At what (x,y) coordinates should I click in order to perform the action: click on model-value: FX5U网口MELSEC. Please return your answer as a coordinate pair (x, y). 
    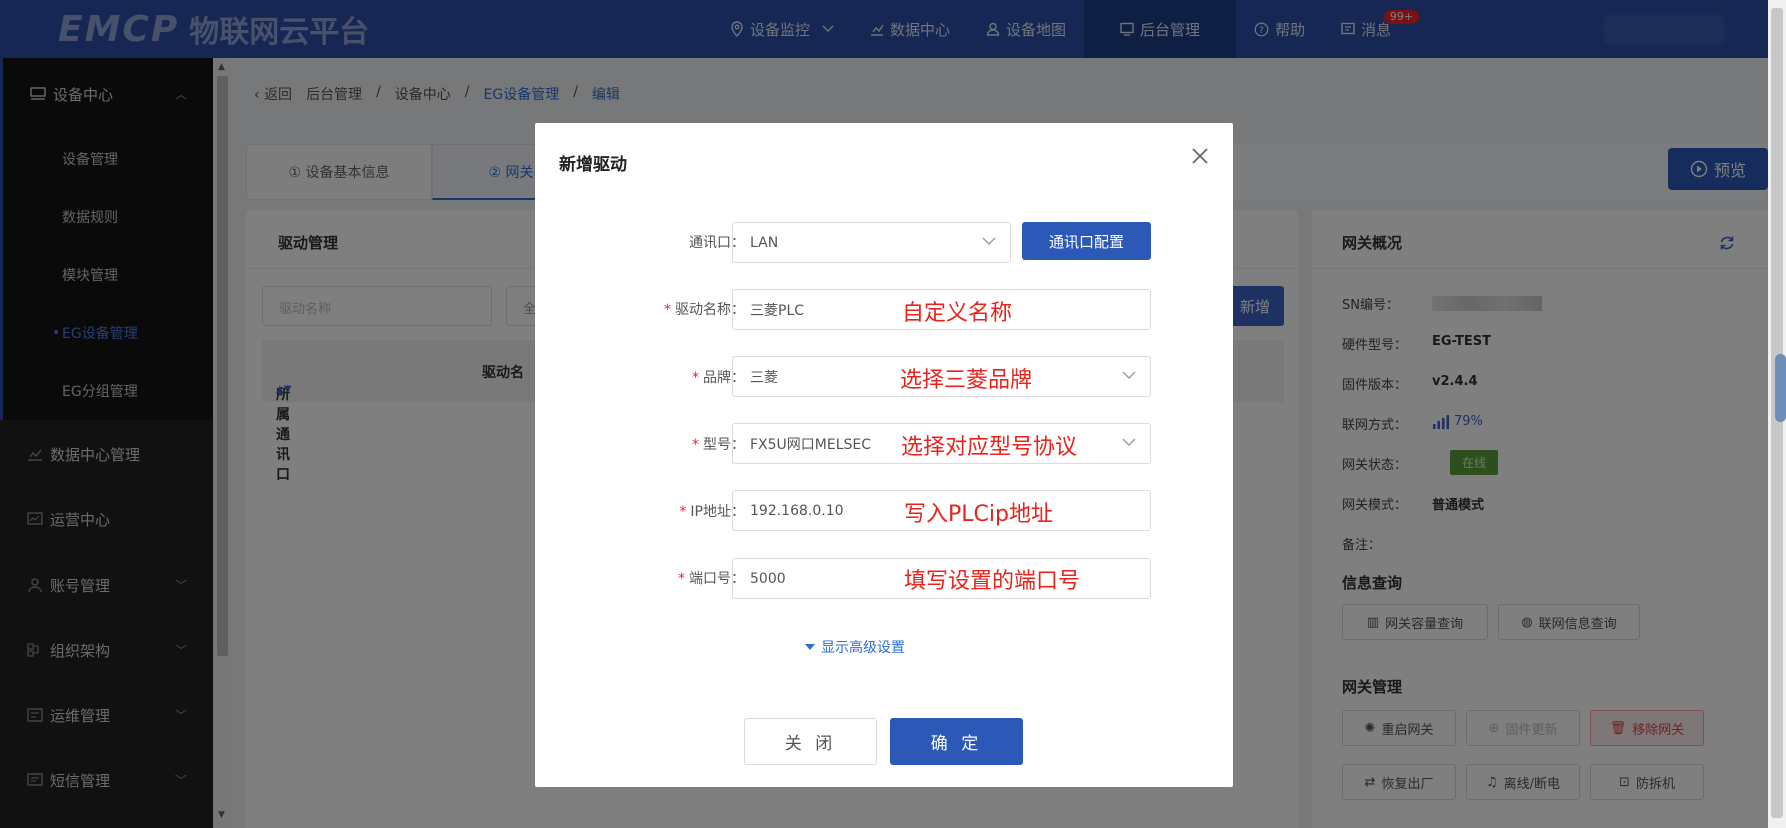
    Looking at the image, I should click on (811, 444).